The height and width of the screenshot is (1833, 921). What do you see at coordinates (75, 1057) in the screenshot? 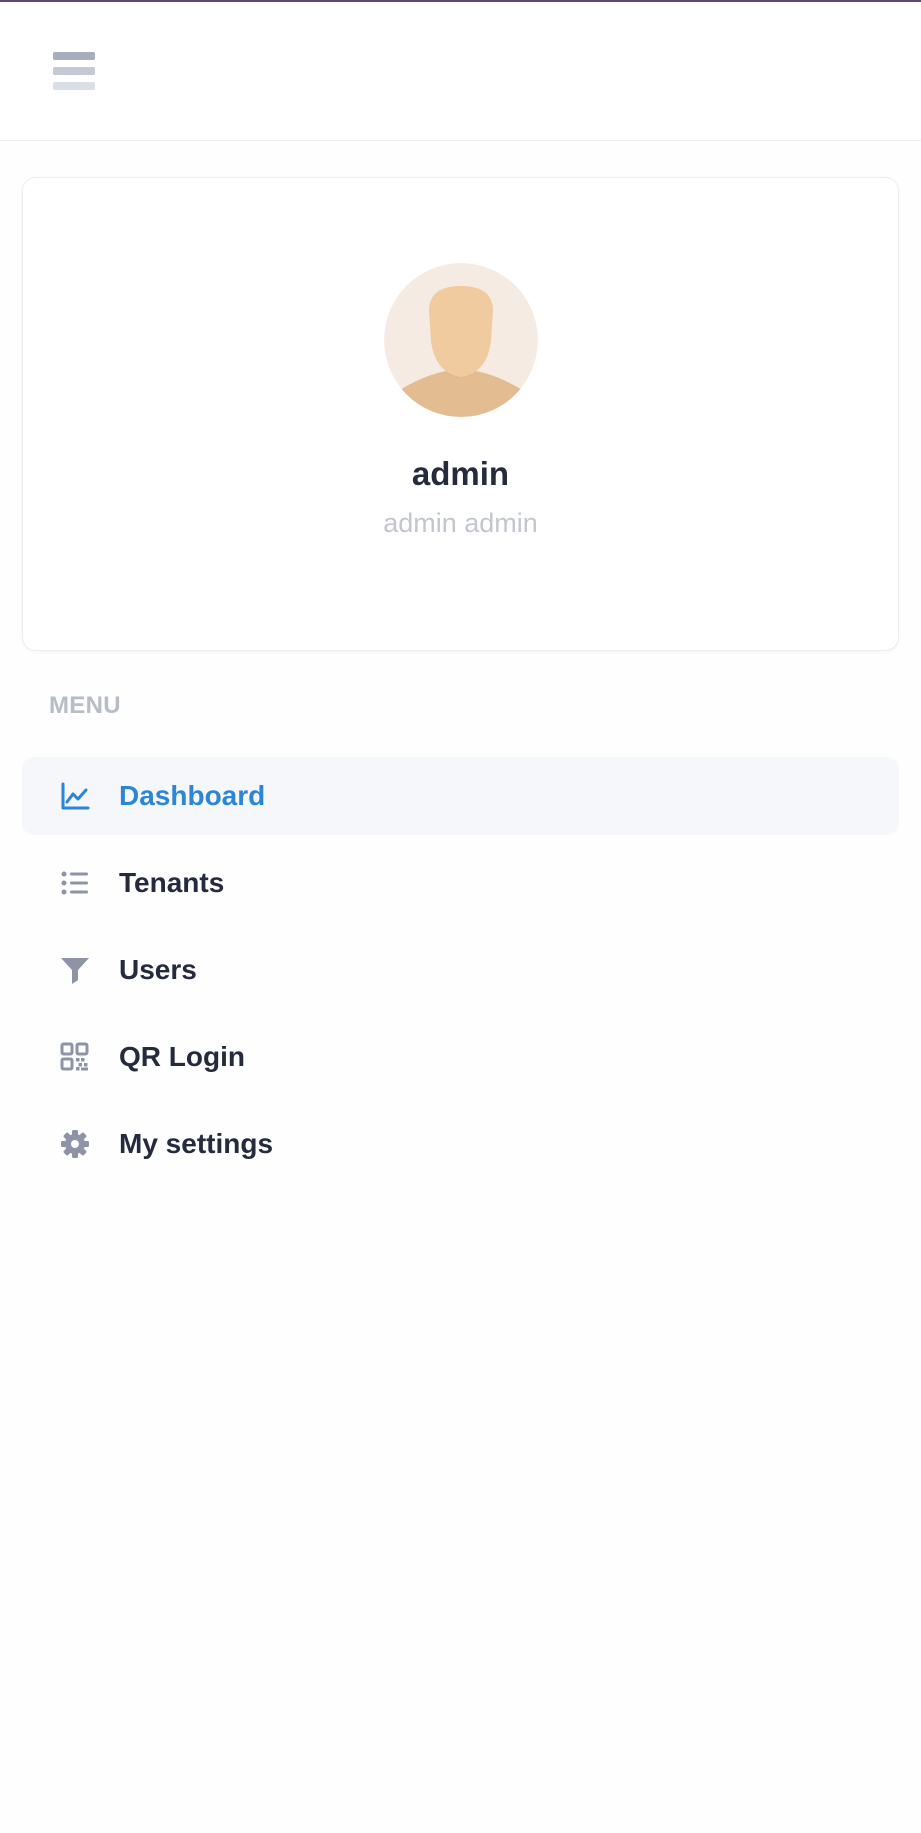
I see `qr-code-icon` at bounding box center [75, 1057].